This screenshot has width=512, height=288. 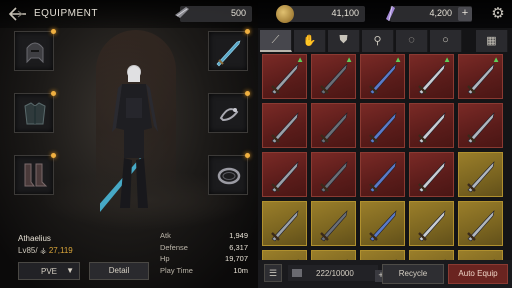 What do you see at coordinates (240, 270) in the screenshot?
I see `stat-value: 10m` at bounding box center [240, 270].